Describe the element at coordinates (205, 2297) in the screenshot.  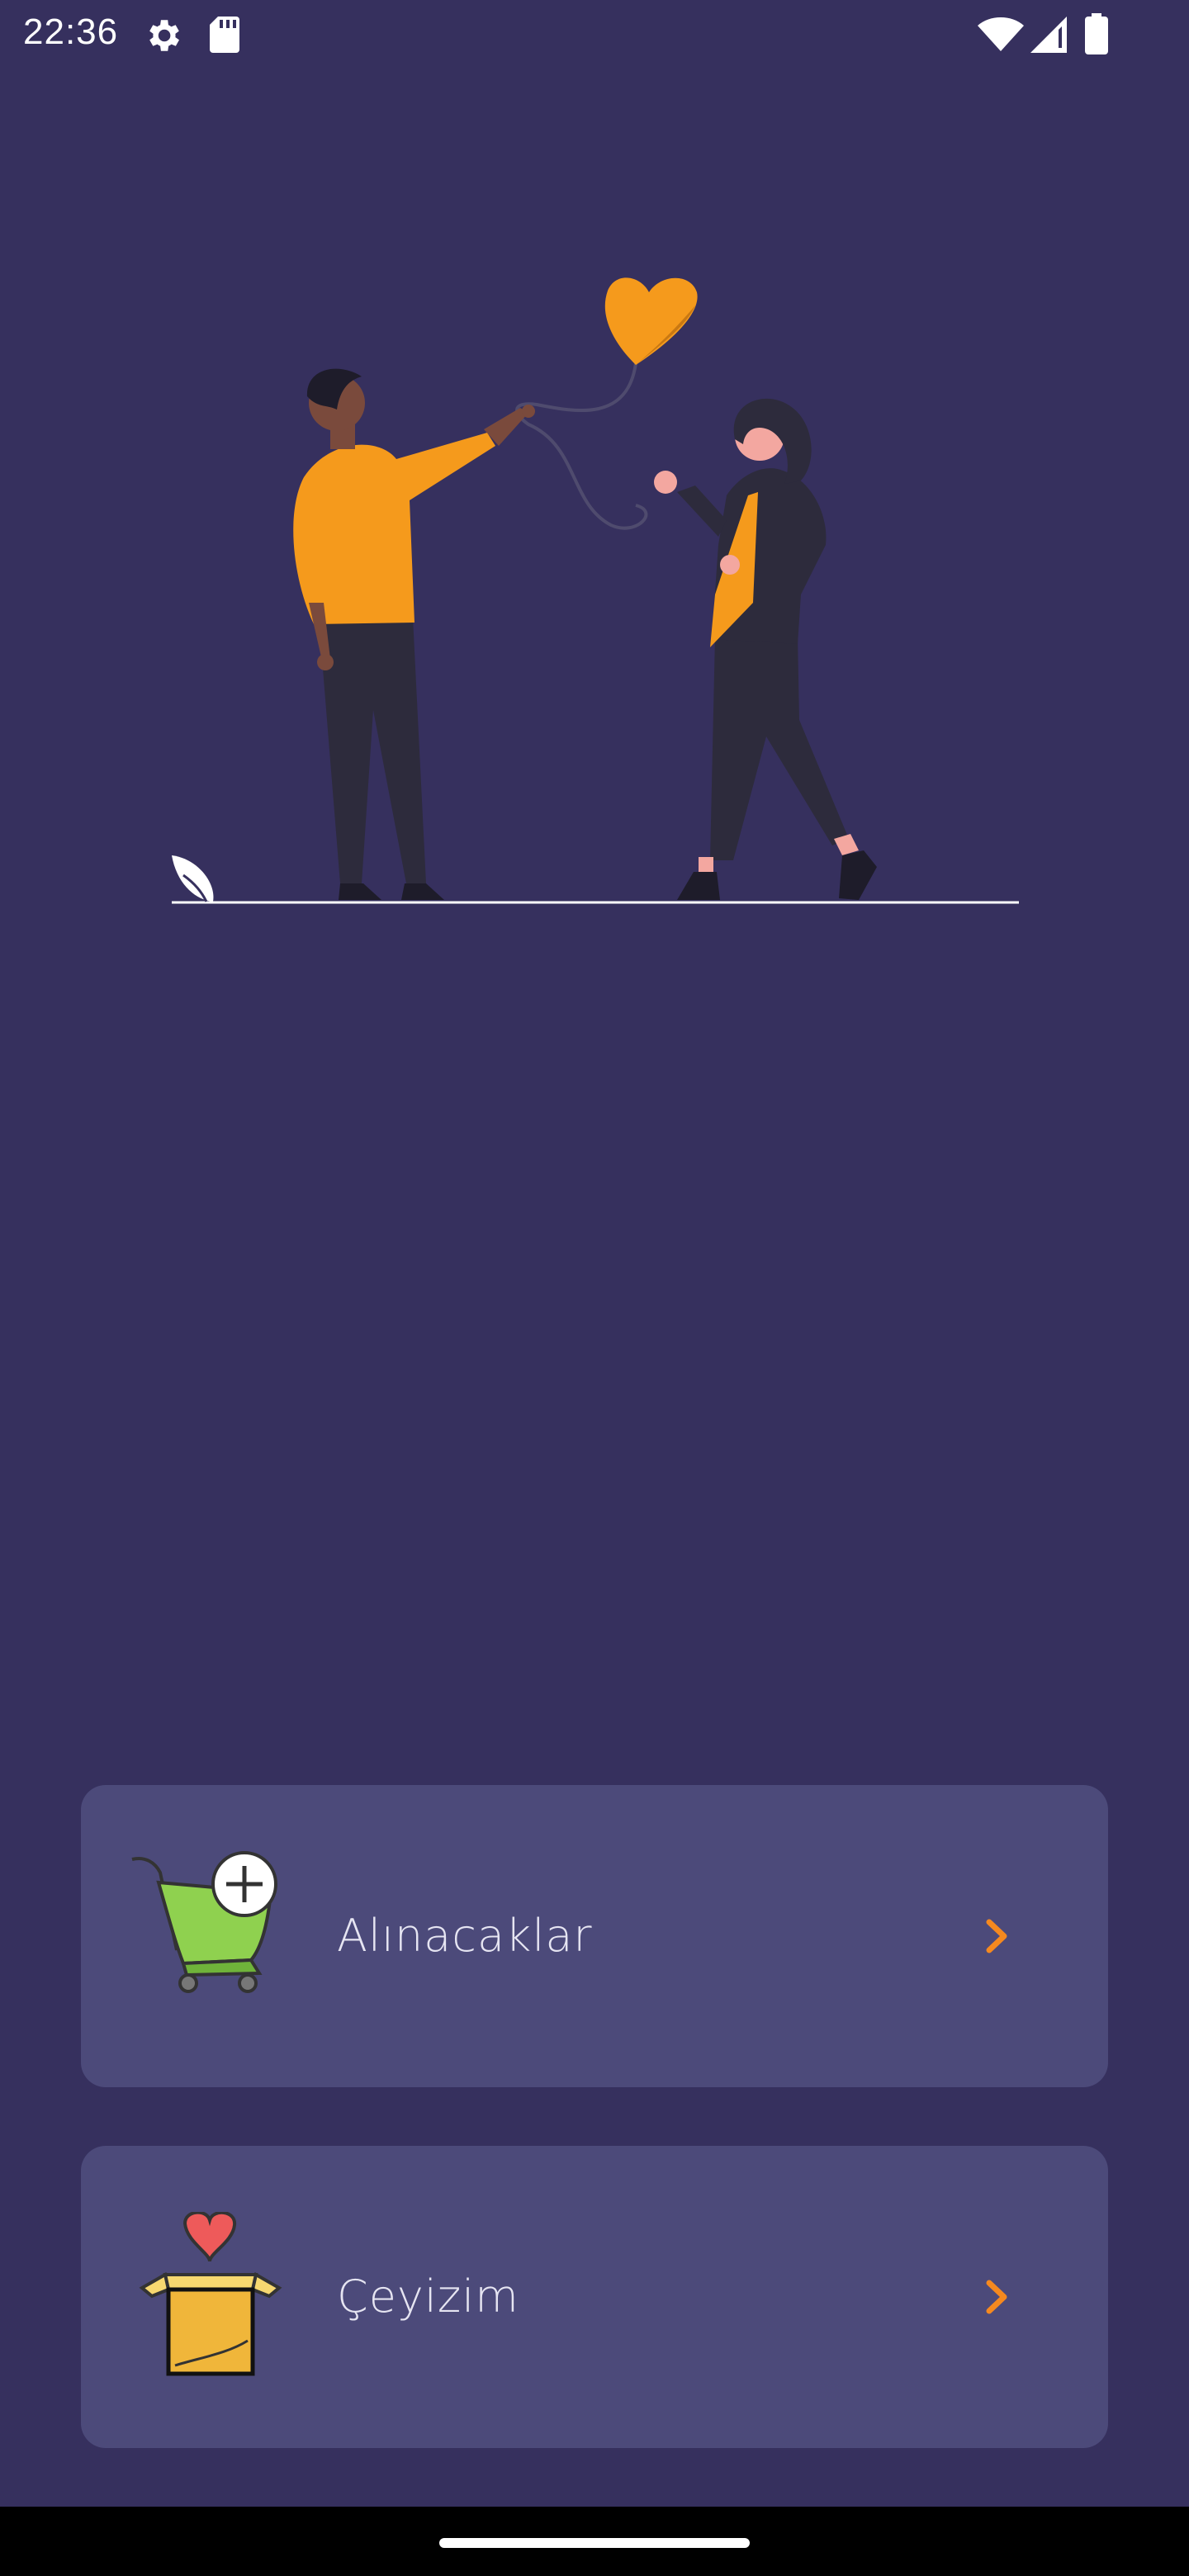
I see `gift-box-heart-icon` at that location.